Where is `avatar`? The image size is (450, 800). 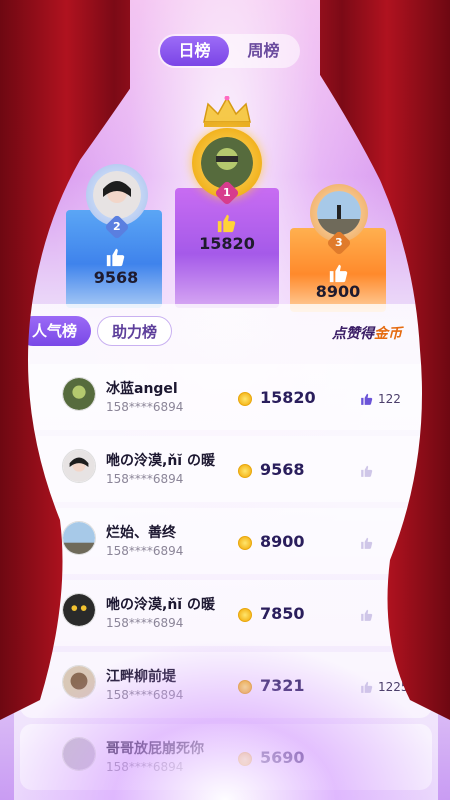
avatar is located at coordinates (79, 754).